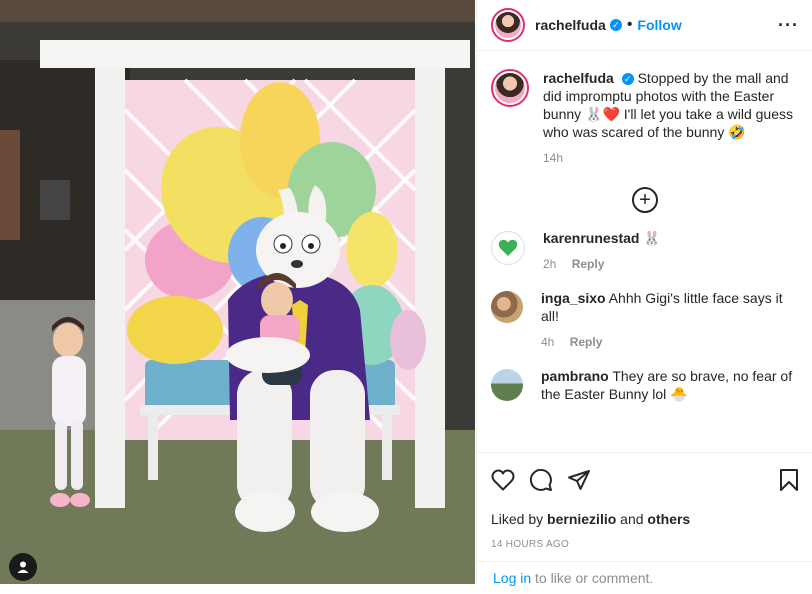 The height and width of the screenshot is (594, 812). Describe the element at coordinates (645, 519) in the screenshot. I see `likes-summary: Liked by berniezilio and others` at that location.